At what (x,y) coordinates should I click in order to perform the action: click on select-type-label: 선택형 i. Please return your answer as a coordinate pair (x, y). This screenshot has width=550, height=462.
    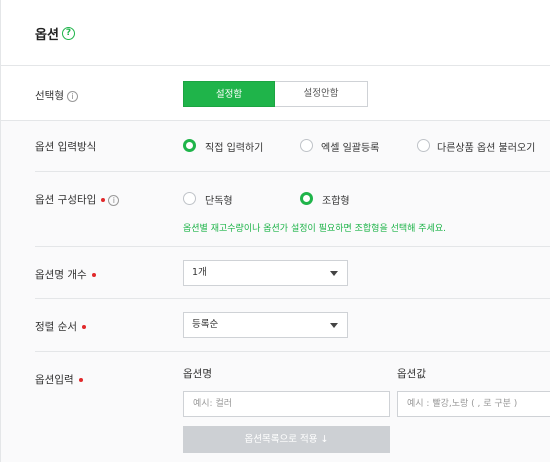
    Looking at the image, I should click on (56, 95).